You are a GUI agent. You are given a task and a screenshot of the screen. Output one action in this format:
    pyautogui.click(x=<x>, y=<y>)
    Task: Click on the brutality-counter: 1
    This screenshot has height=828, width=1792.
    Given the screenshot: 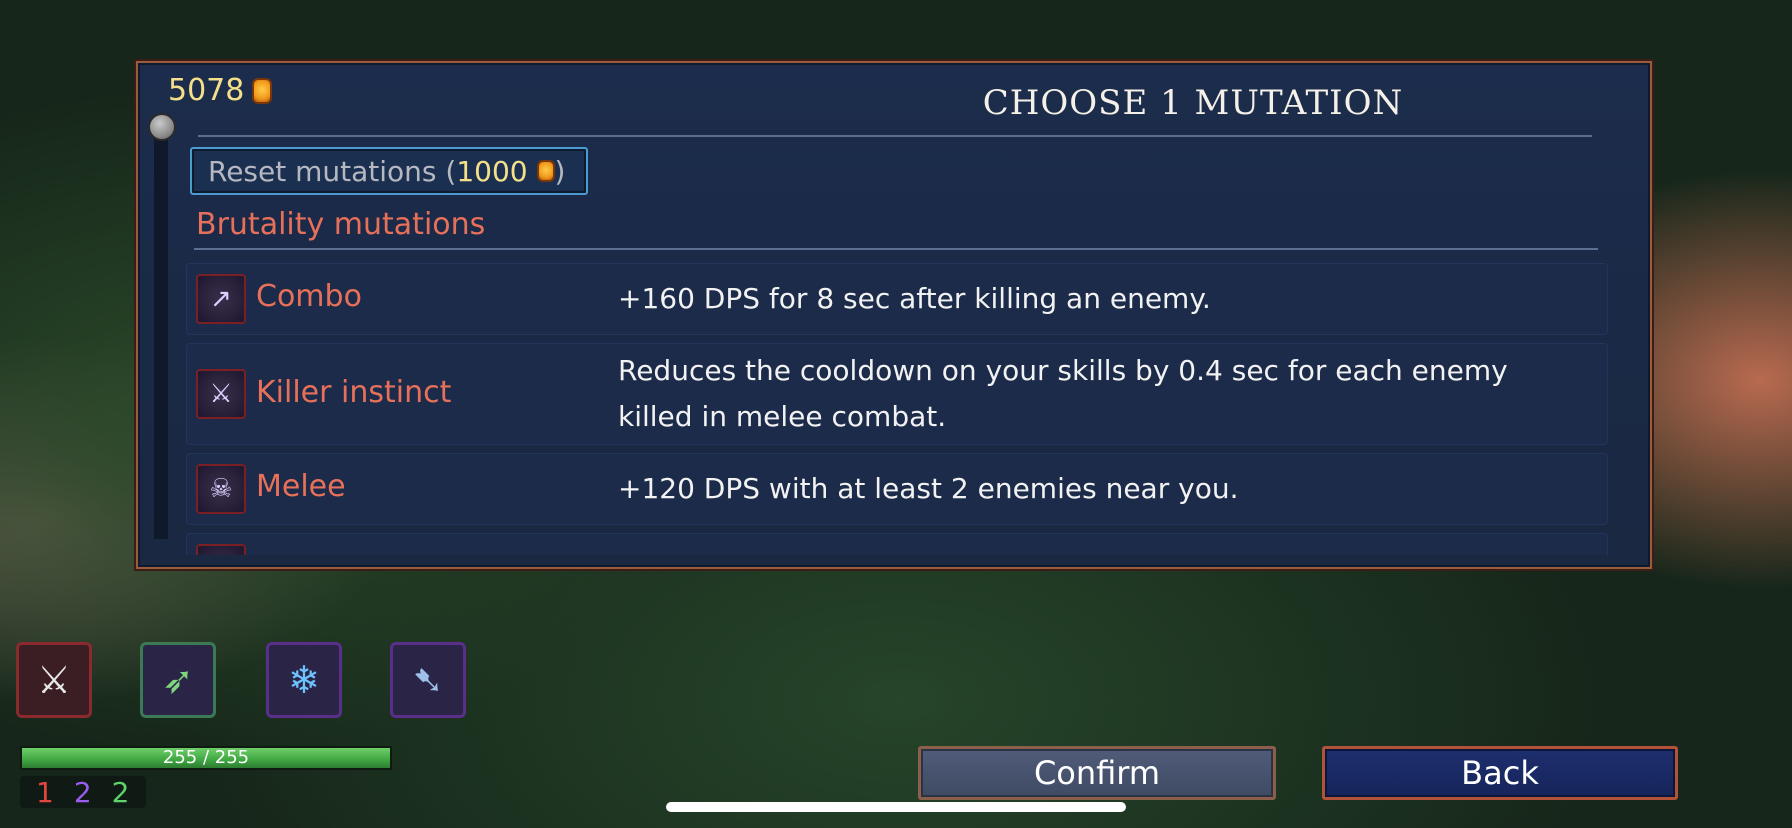 What is the action you would take?
    pyautogui.click(x=45, y=792)
    